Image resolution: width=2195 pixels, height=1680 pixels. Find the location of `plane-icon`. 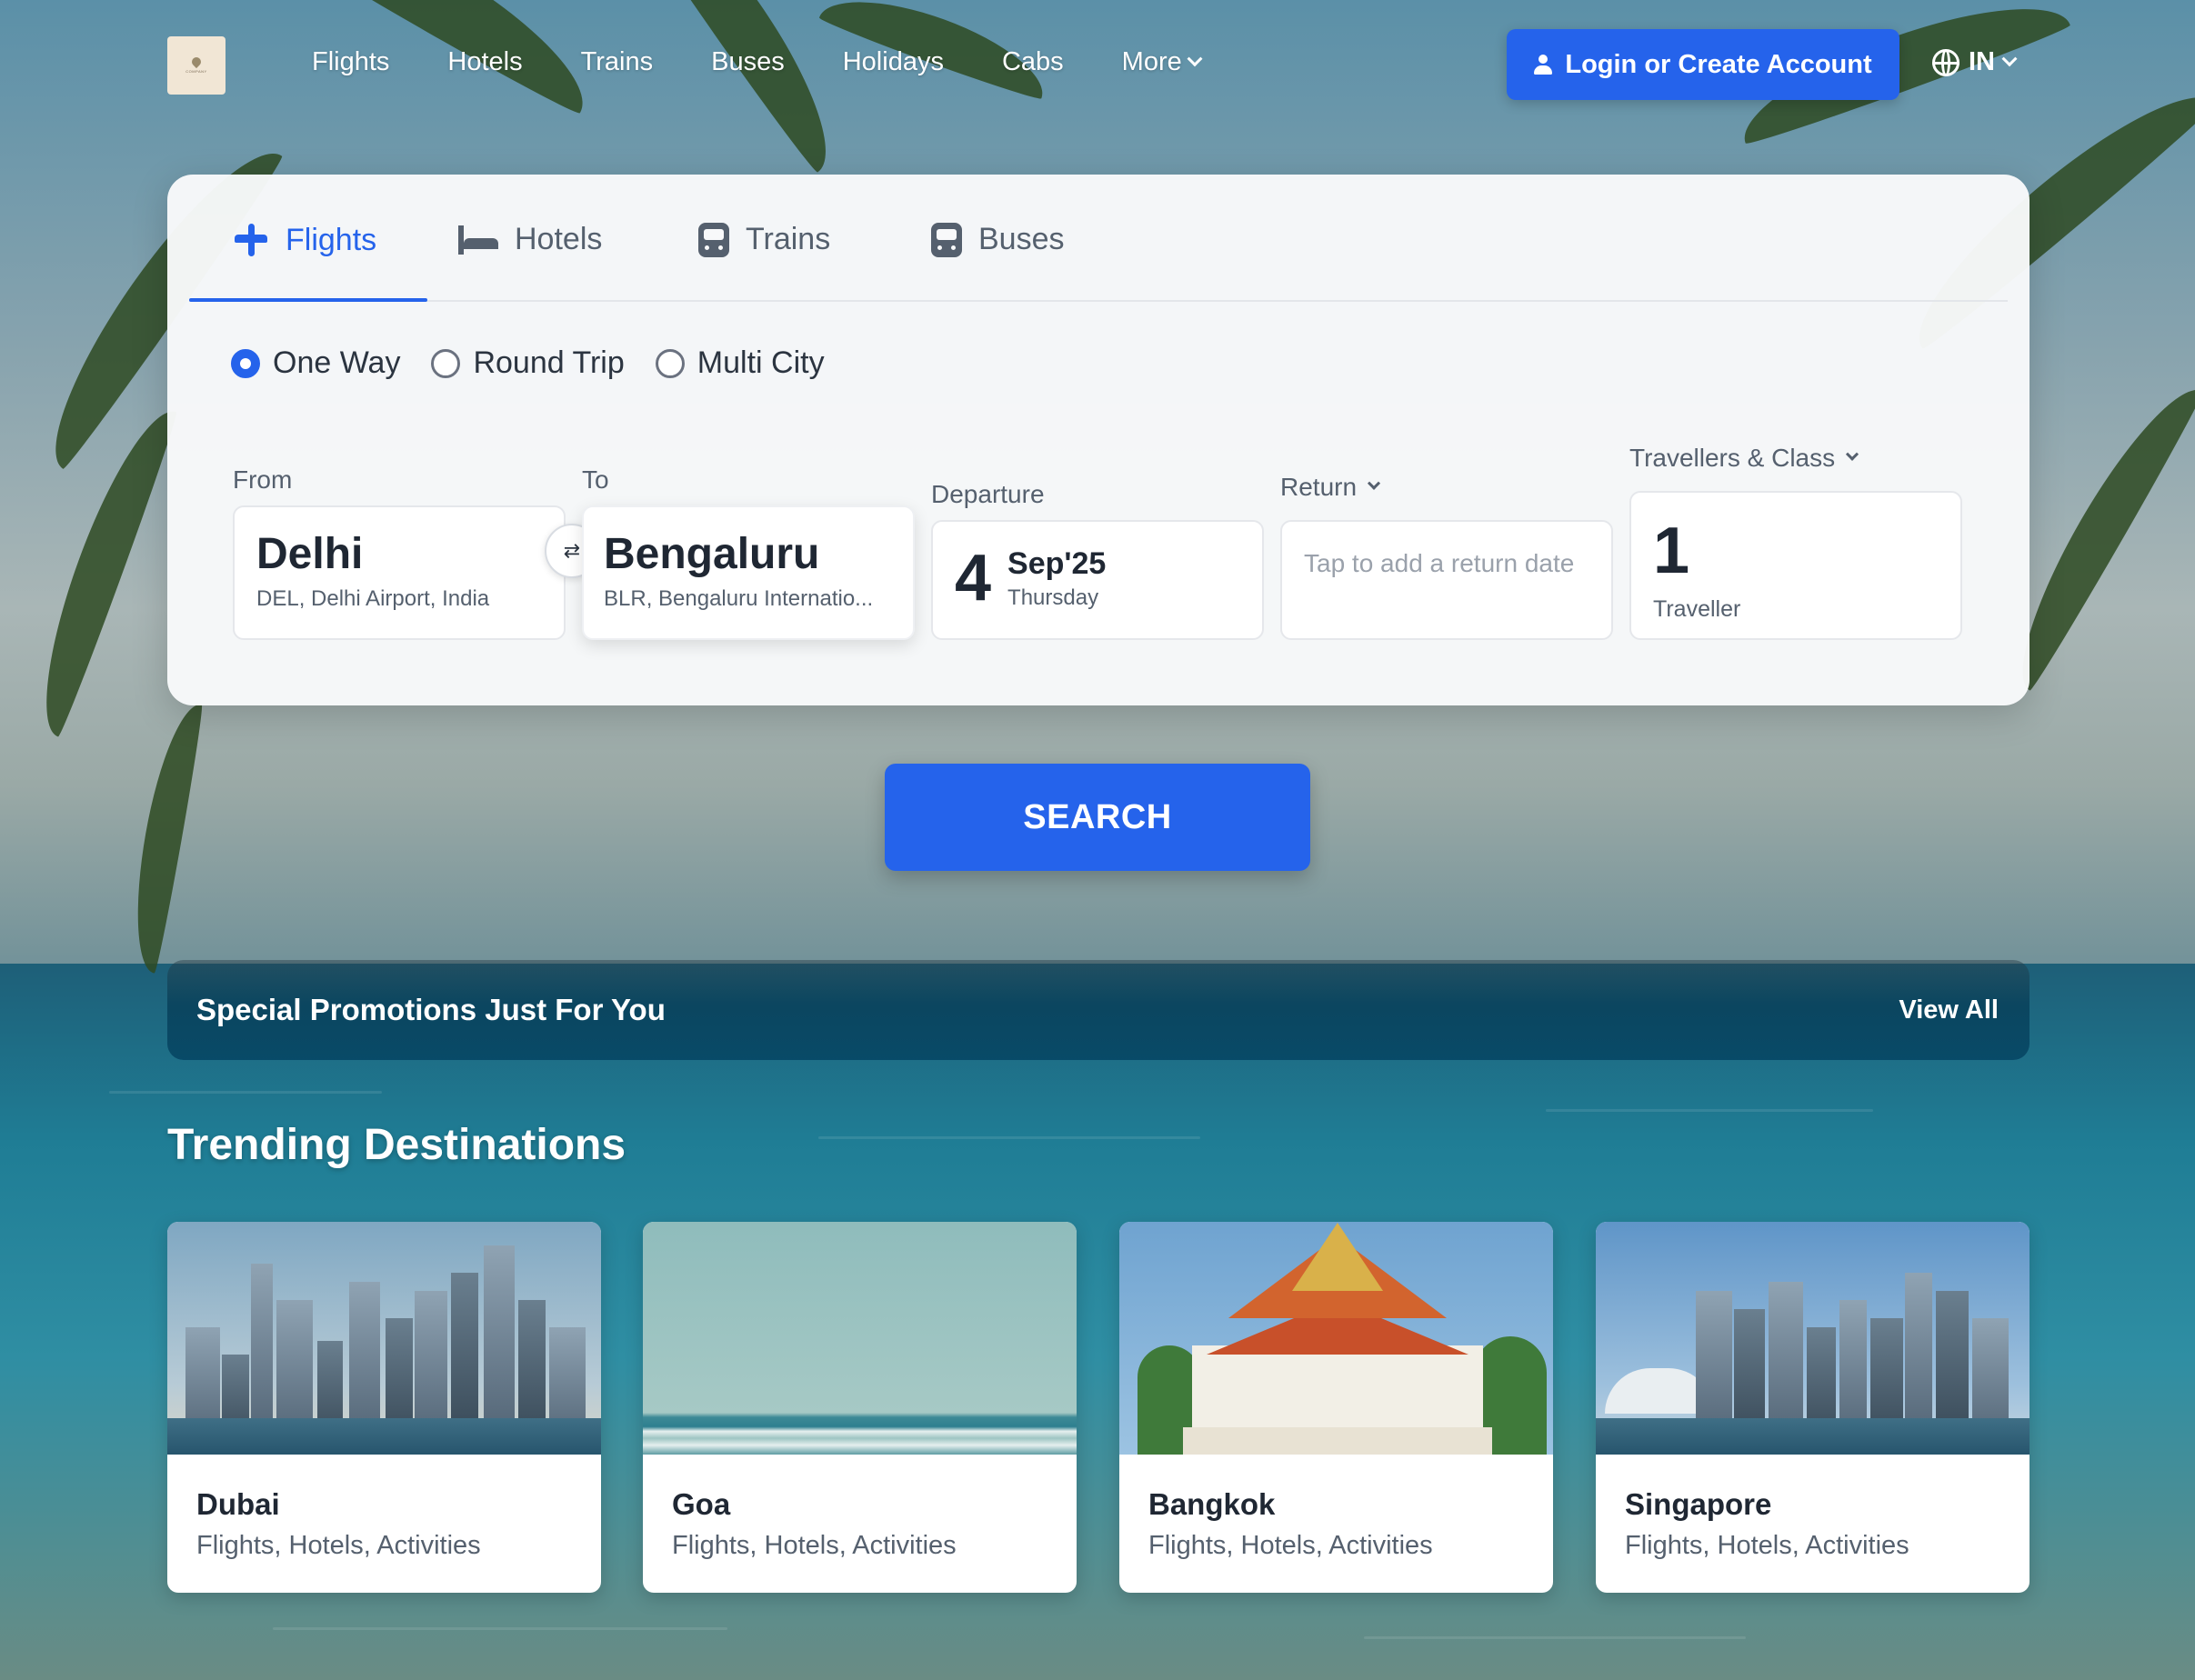

plane-icon is located at coordinates (251, 240).